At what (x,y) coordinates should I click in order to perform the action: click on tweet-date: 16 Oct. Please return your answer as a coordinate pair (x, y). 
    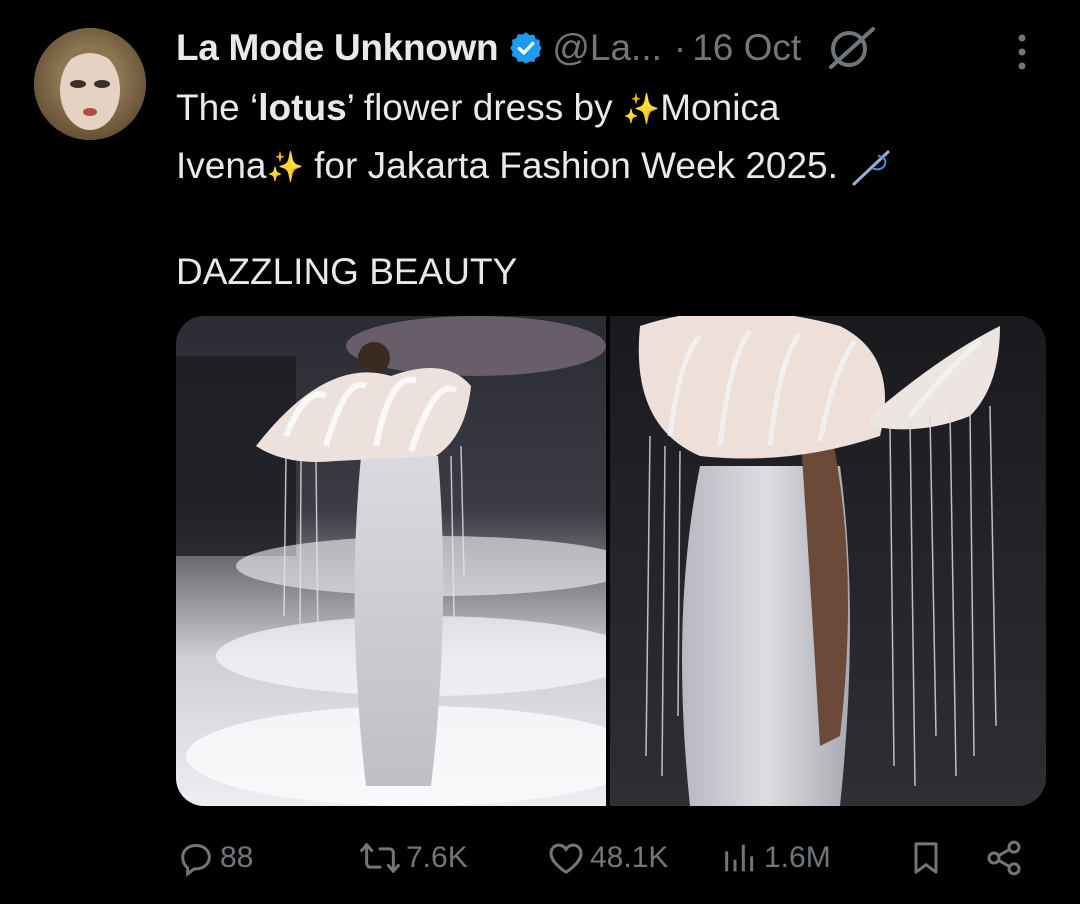
    Looking at the image, I should click on (746, 48).